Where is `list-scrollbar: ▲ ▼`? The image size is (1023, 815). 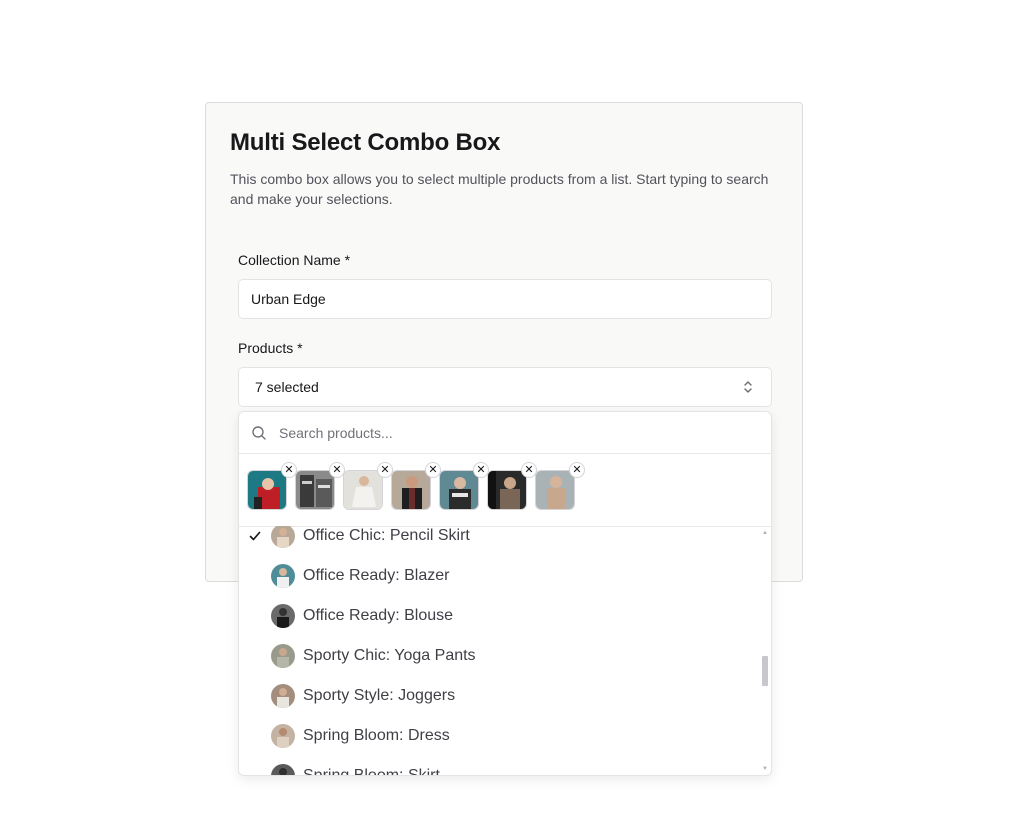
list-scrollbar: ▲ ▼ is located at coordinates (765, 650).